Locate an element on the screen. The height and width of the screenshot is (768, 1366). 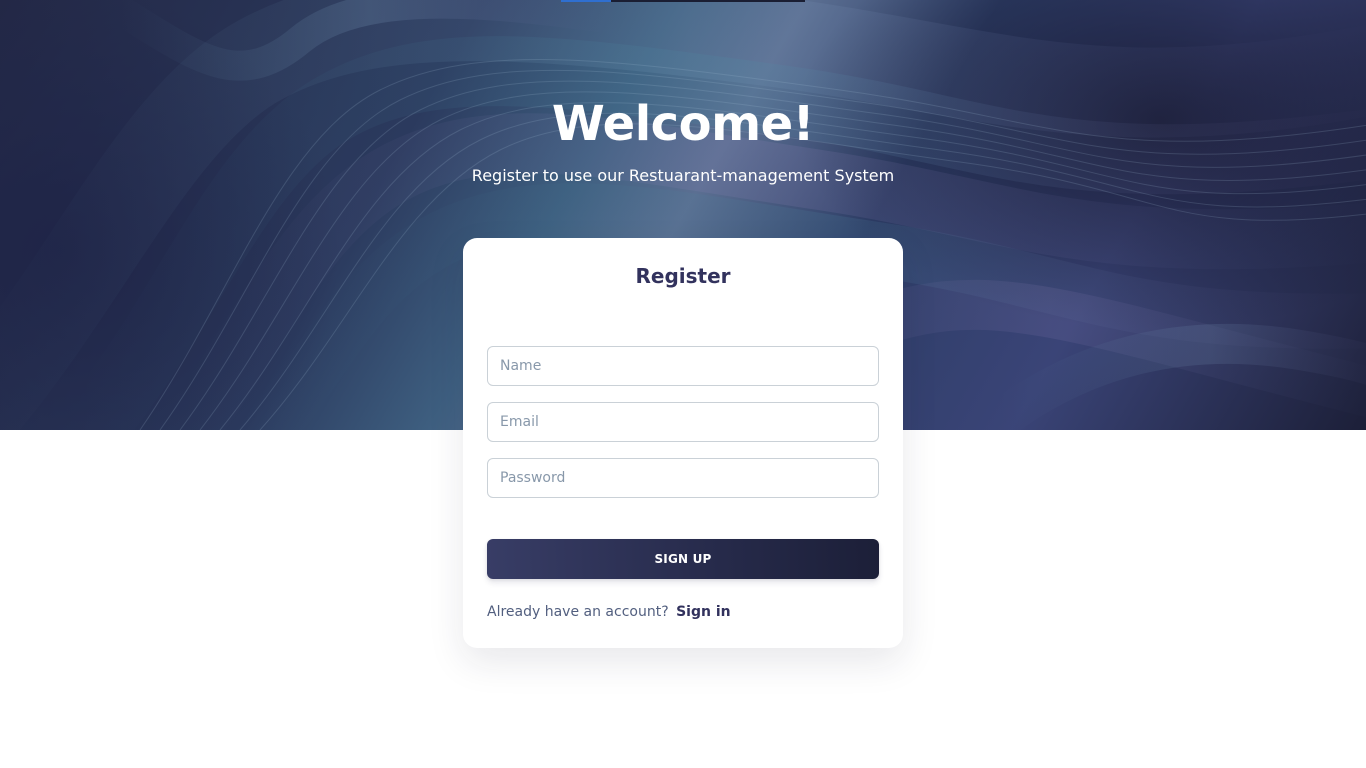
top-progress-accent is located at coordinates (586, 1).